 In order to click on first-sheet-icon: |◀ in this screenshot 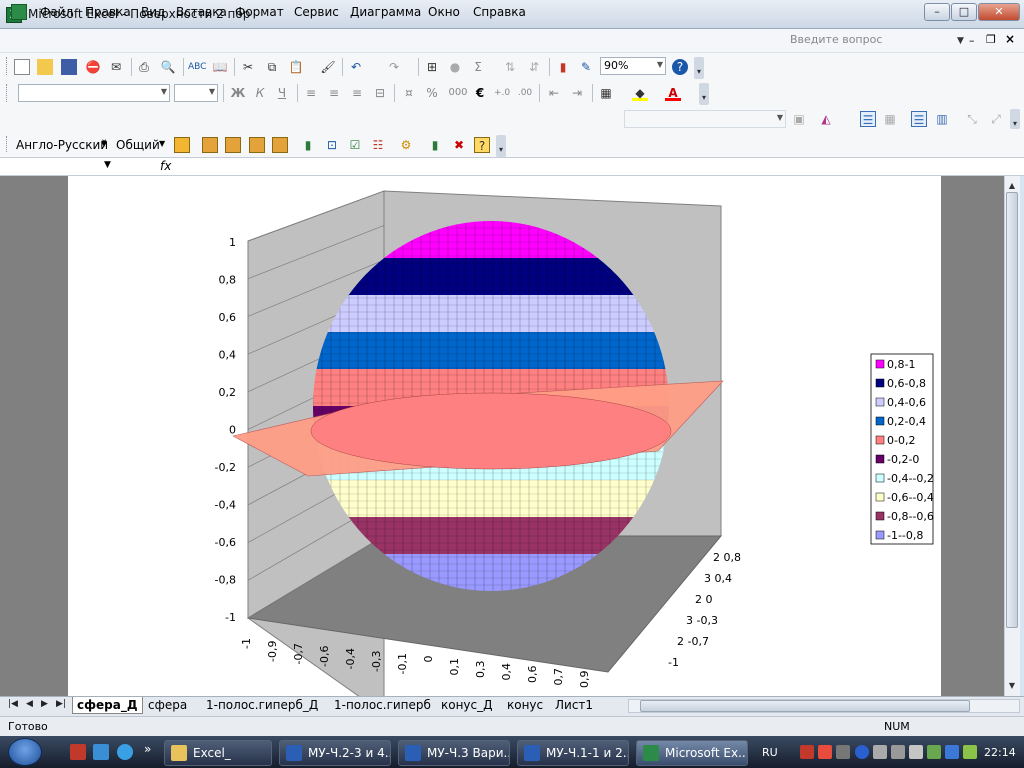, I will do `click(13, 704)`.